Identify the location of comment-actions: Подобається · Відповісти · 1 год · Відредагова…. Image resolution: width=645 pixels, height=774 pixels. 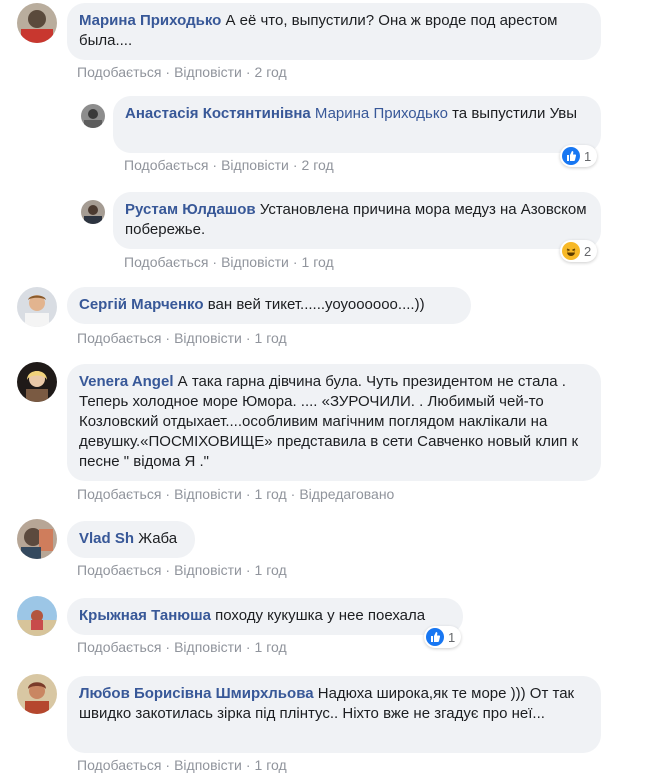
(235, 494).